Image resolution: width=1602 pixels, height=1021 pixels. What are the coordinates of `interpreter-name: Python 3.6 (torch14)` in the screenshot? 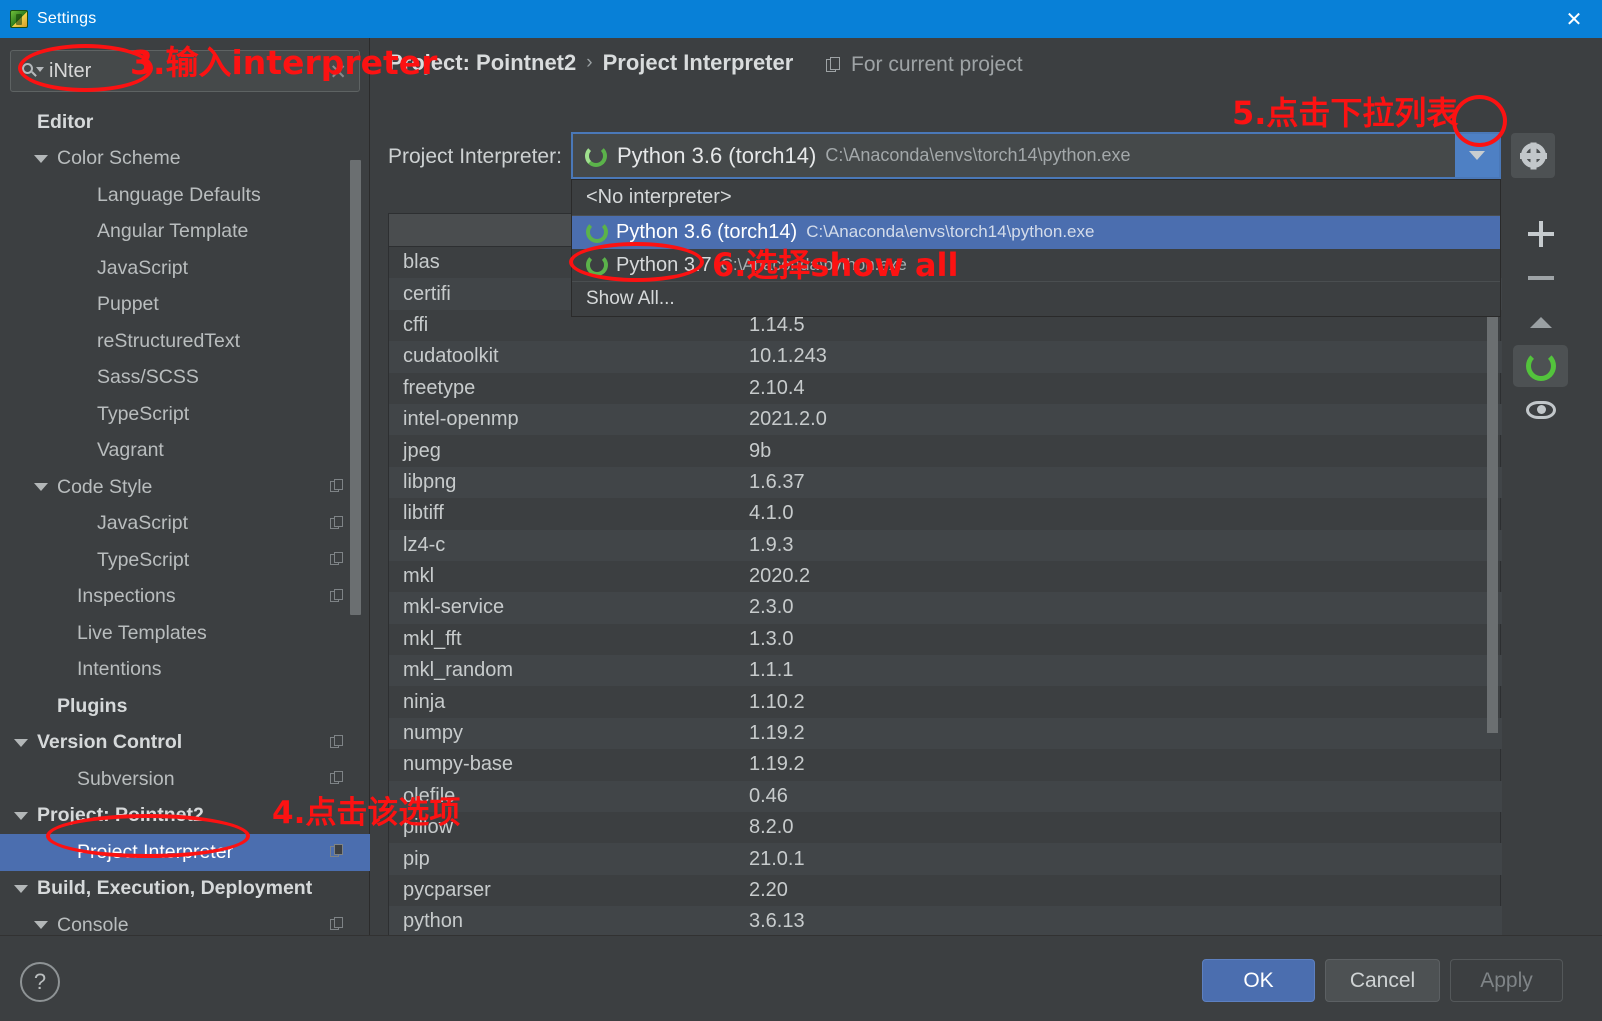 It's located at (717, 155).